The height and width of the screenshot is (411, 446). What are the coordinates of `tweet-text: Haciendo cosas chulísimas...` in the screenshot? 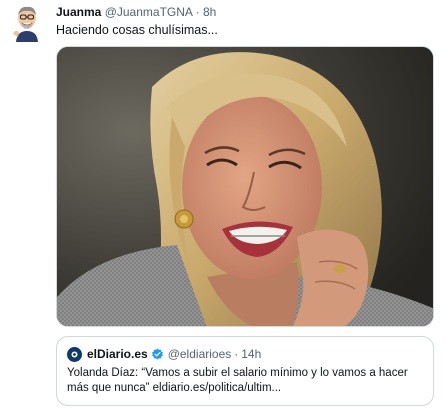 It's located at (137, 30).